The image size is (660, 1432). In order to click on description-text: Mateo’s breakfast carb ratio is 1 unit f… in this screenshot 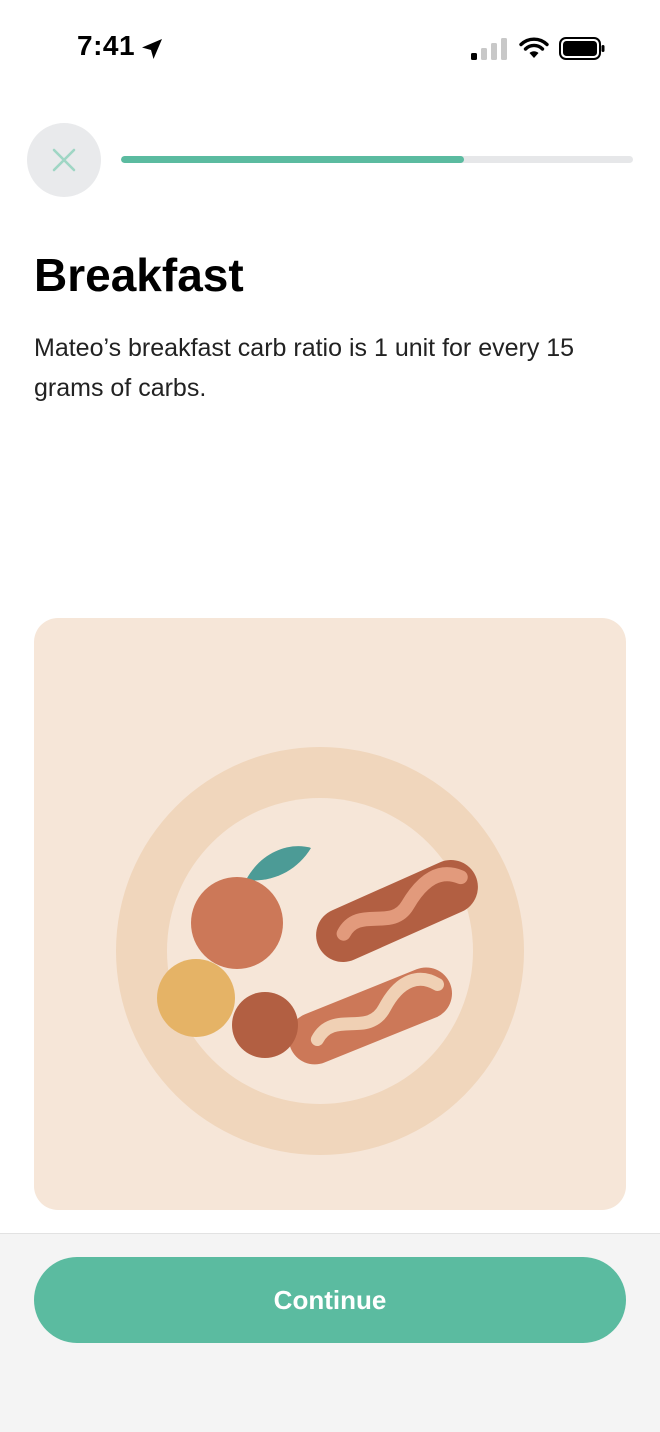, I will do `click(304, 368)`.